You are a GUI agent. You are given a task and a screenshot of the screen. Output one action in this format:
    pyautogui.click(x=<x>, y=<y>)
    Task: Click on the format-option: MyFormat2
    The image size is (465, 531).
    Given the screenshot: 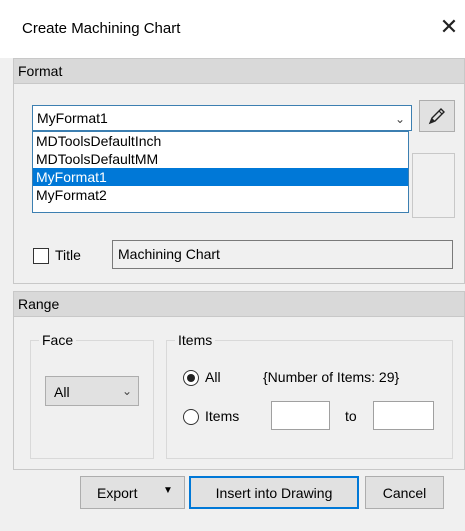 What is the action you would take?
    pyautogui.click(x=220, y=195)
    